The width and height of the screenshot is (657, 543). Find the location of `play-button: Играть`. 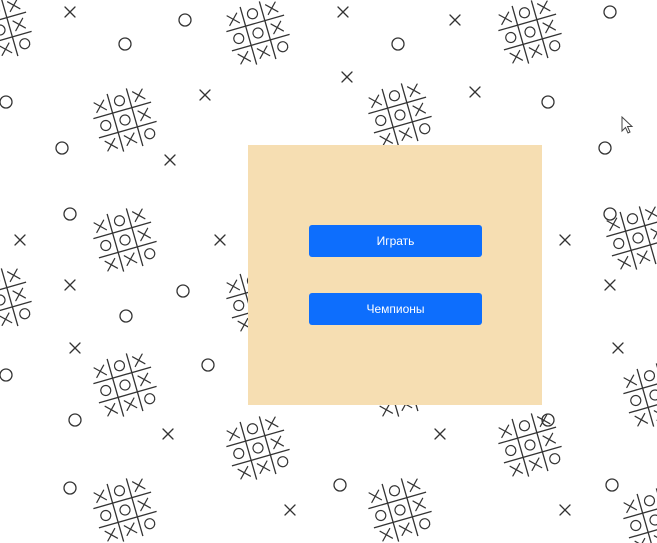

play-button: Играть is located at coordinates (395, 241).